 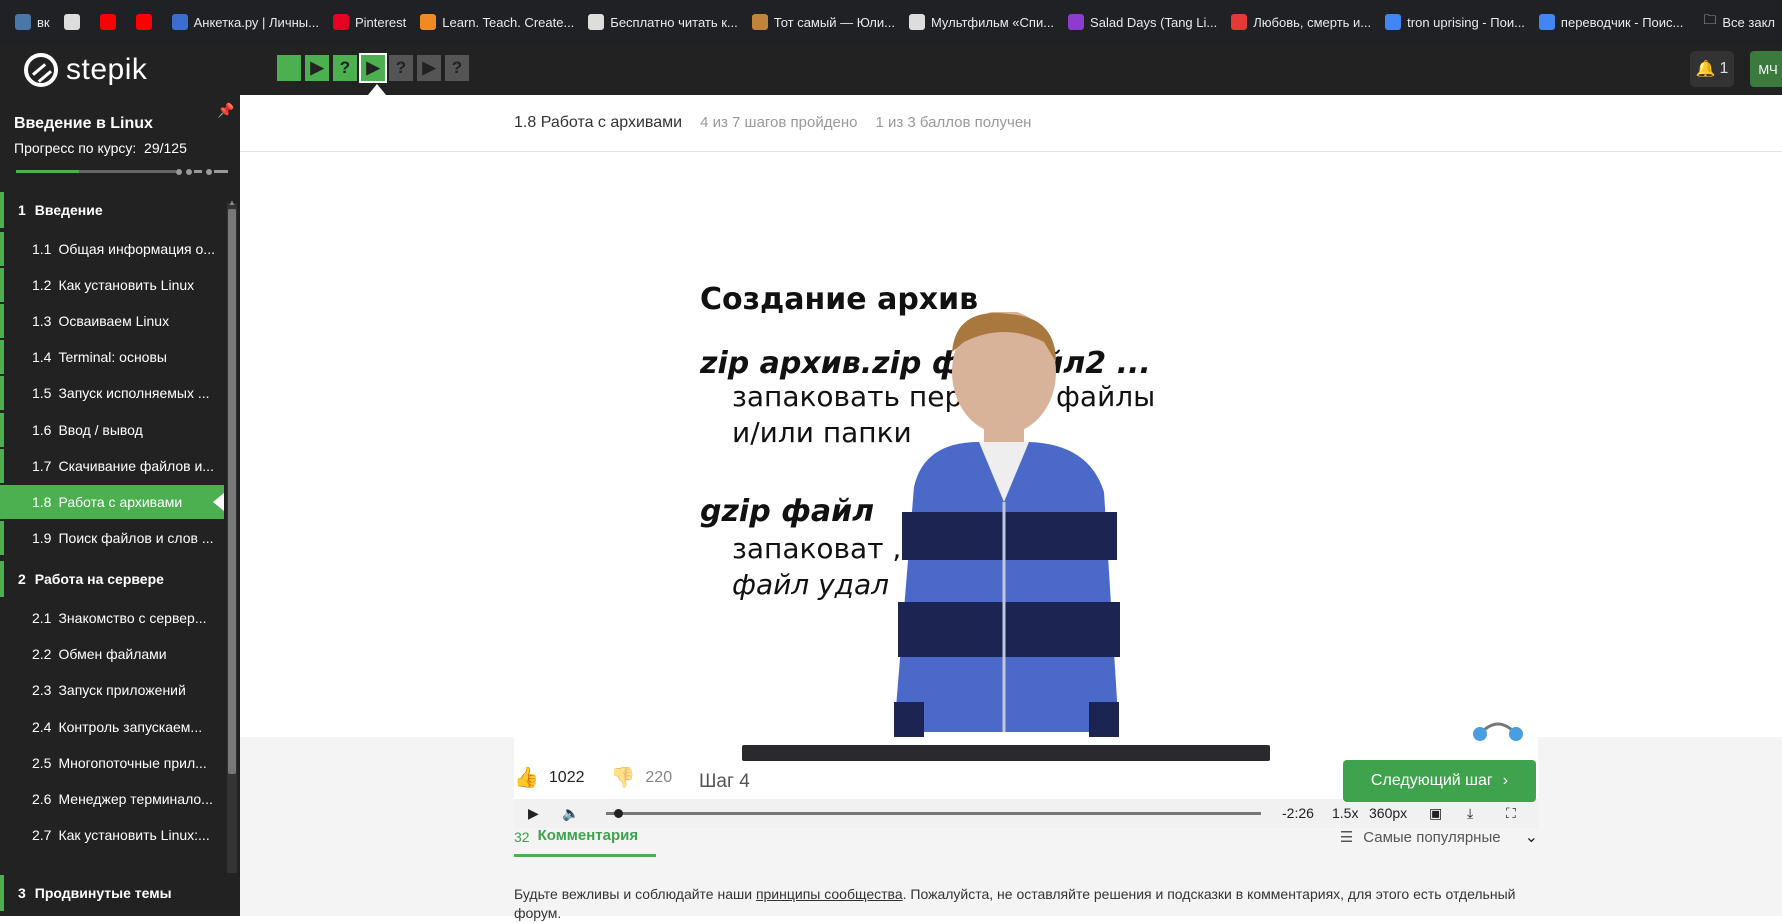 What do you see at coordinates (1712, 69) in the screenshot?
I see `notifications-button: 🔔 1` at bounding box center [1712, 69].